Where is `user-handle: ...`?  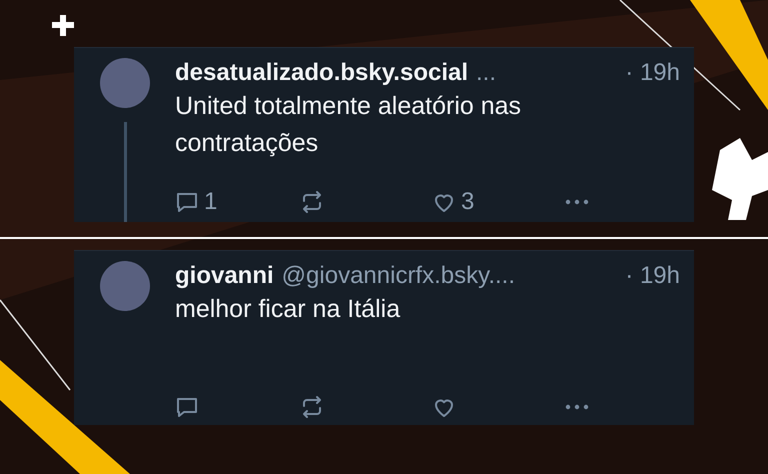 user-handle: ... is located at coordinates (486, 73).